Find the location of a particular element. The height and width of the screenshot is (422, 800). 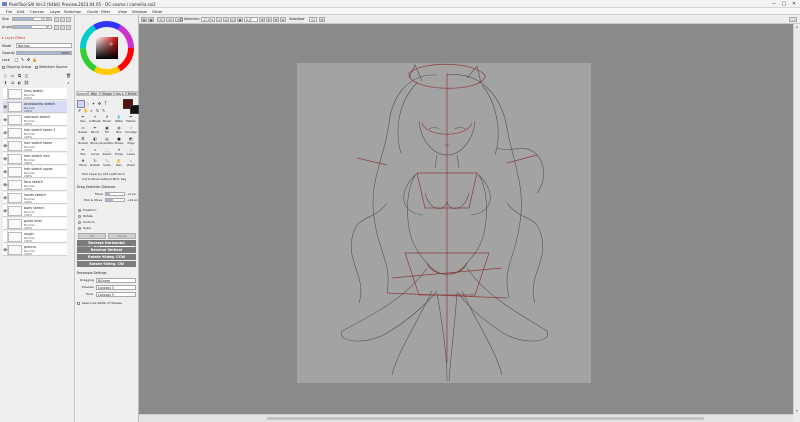

move-tool-icon: ✥ is located at coordinates (99, 103).